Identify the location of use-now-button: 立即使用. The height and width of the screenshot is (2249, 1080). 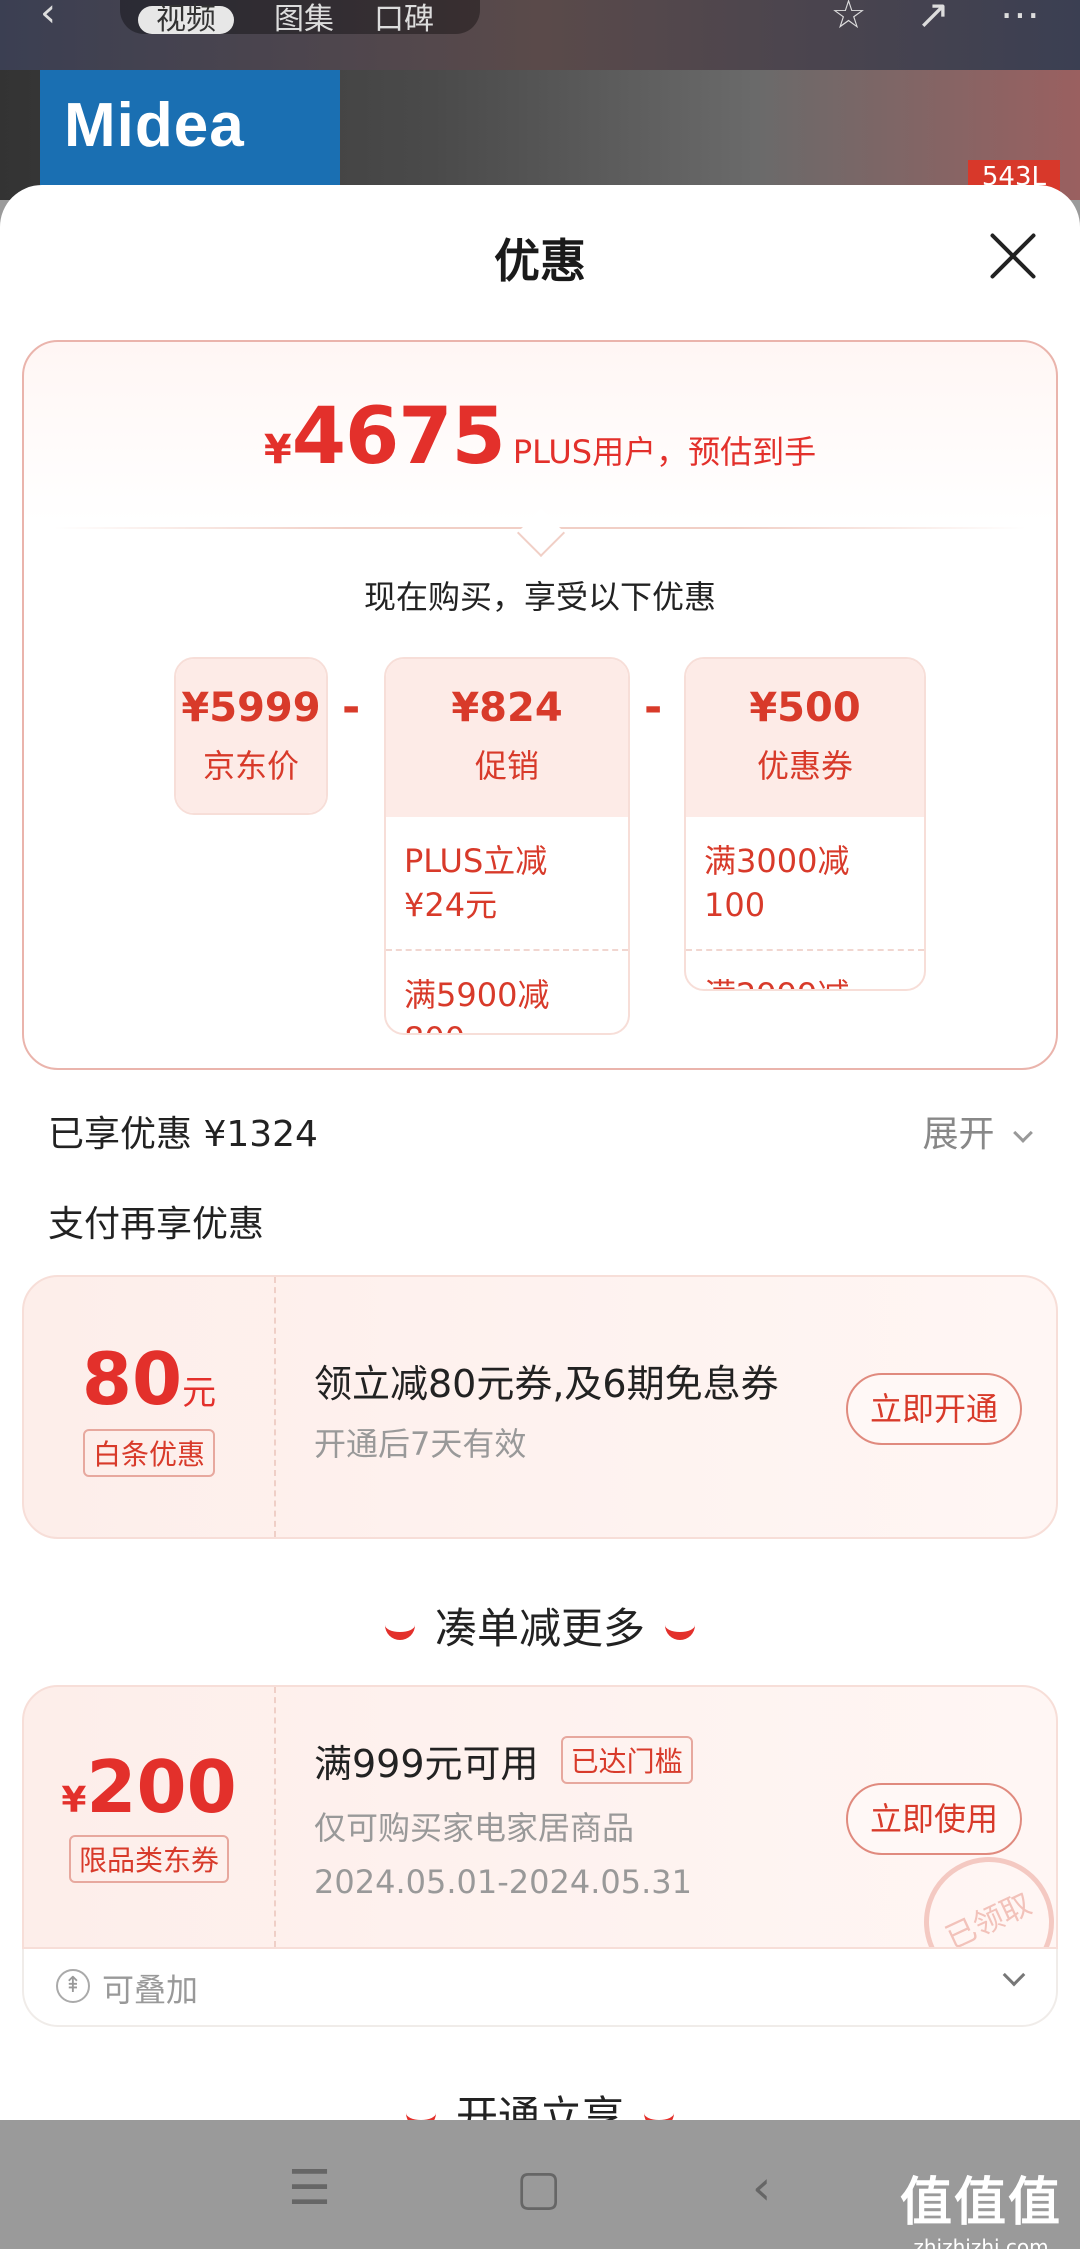
(934, 1819).